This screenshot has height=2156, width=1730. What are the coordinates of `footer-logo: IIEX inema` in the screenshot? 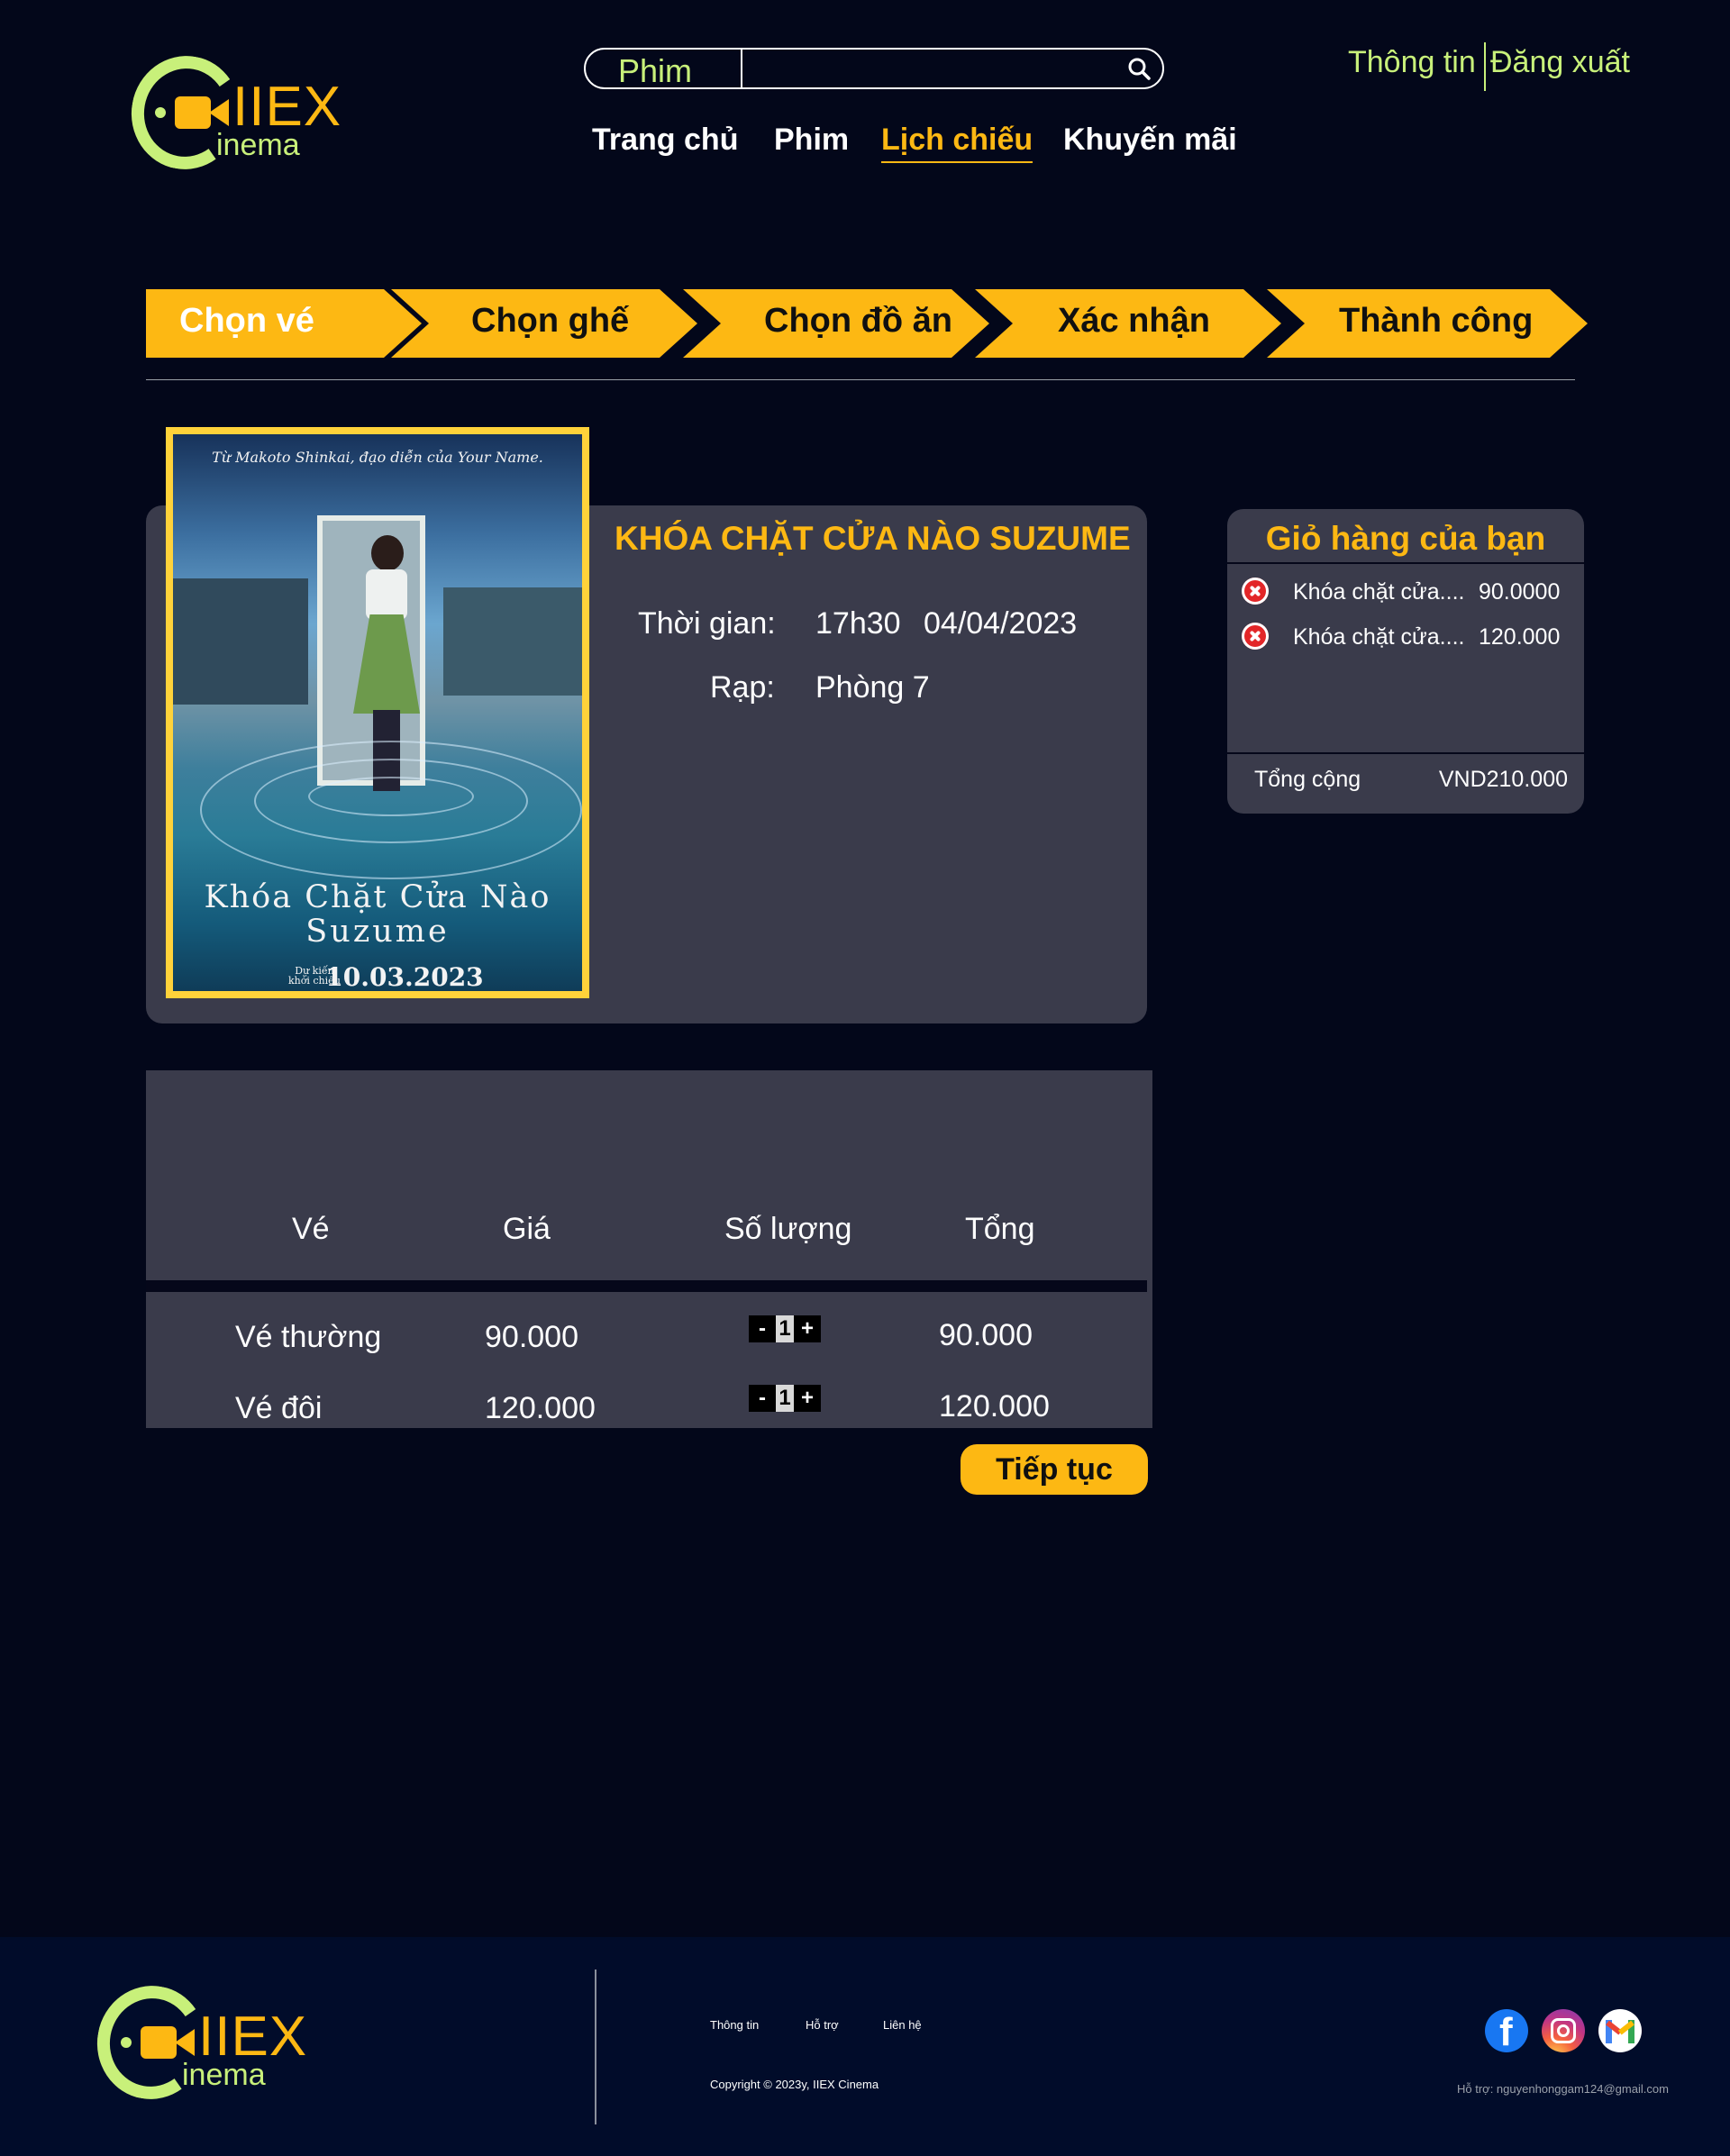 It's located at (200, 2047).